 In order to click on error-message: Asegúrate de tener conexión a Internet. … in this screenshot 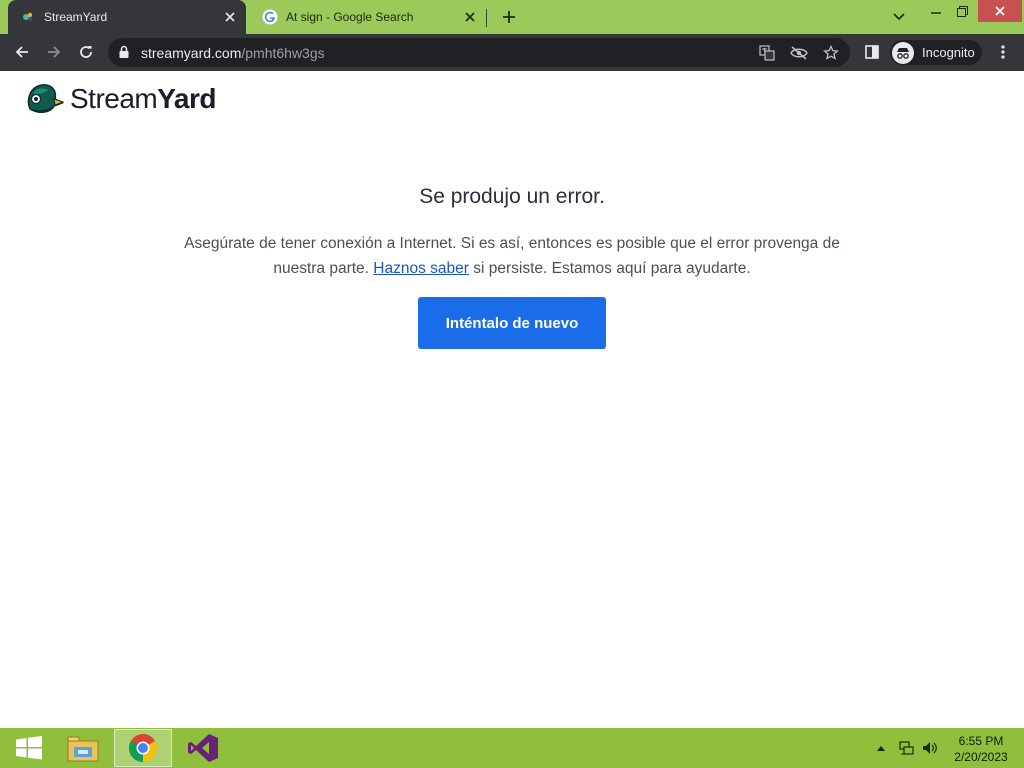, I will do `click(512, 256)`.